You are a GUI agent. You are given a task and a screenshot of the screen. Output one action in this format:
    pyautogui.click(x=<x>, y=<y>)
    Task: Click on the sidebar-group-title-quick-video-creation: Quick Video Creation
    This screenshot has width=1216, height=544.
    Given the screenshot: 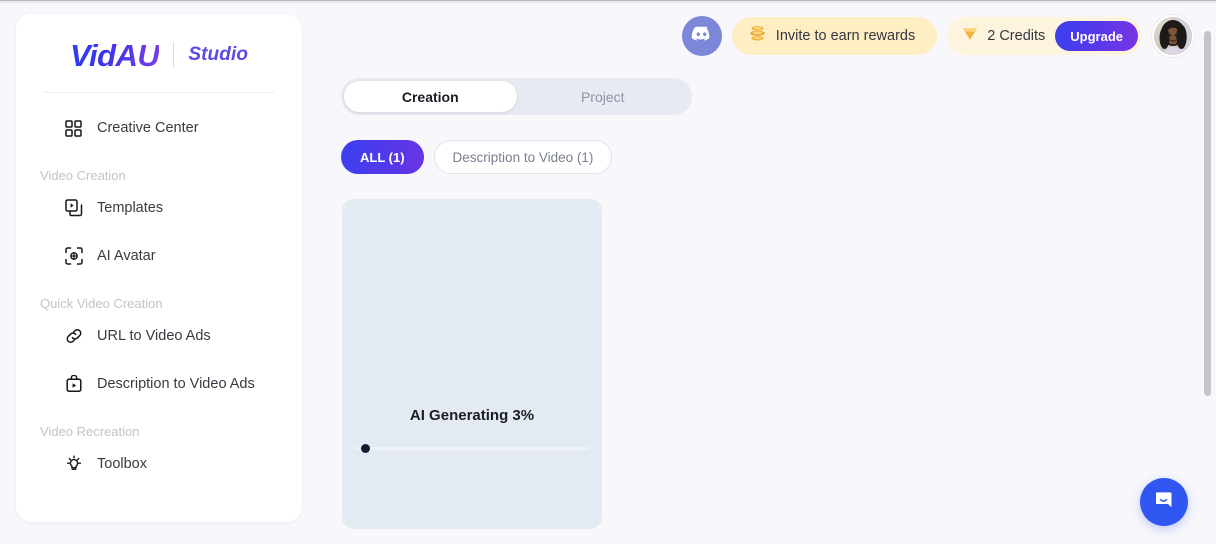 What is the action you would take?
    pyautogui.click(x=101, y=303)
    